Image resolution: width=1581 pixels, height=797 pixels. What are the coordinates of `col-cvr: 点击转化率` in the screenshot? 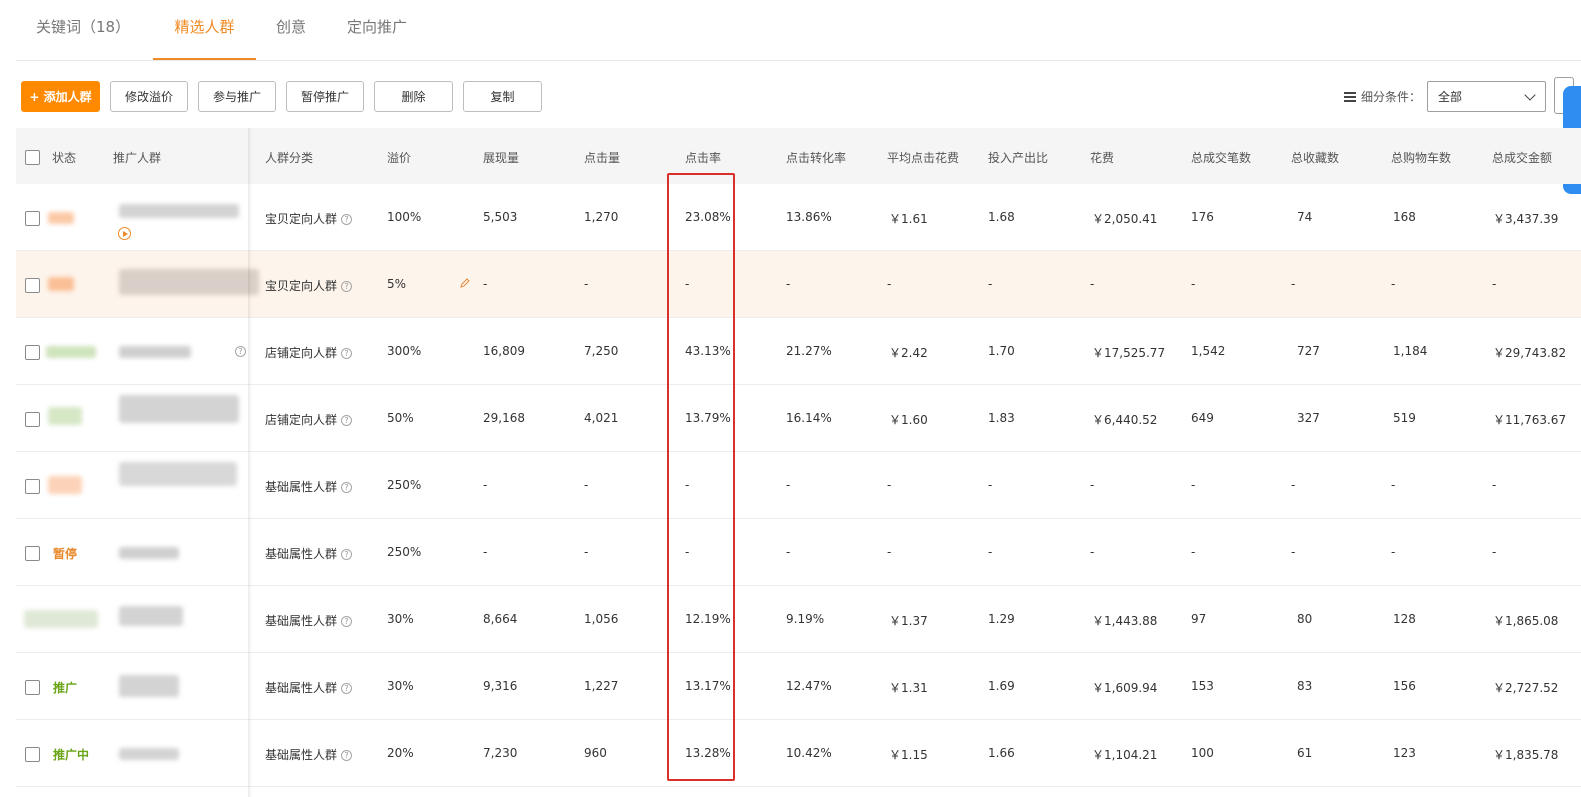 It's located at (816, 157).